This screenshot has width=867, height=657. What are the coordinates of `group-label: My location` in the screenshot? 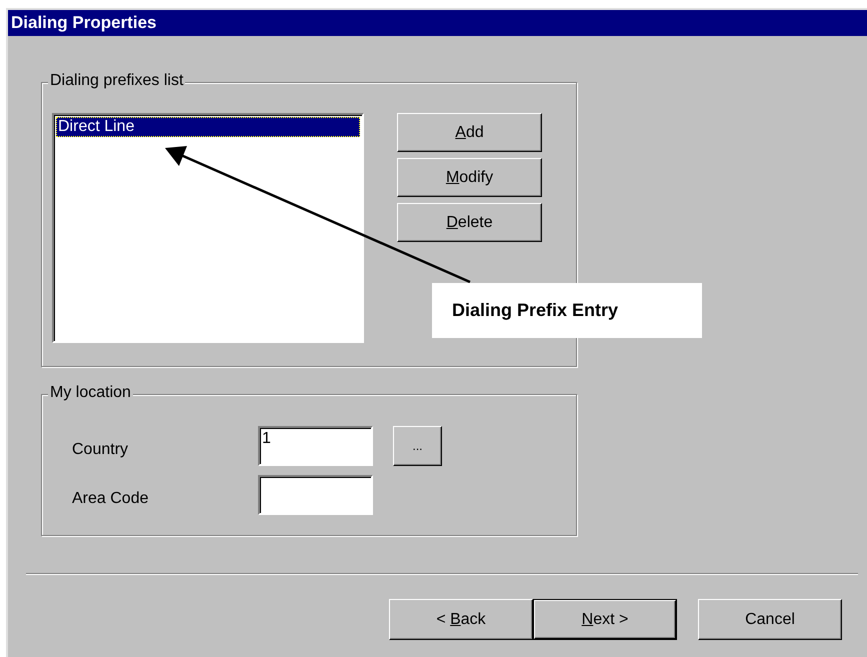 It's located at (90, 393).